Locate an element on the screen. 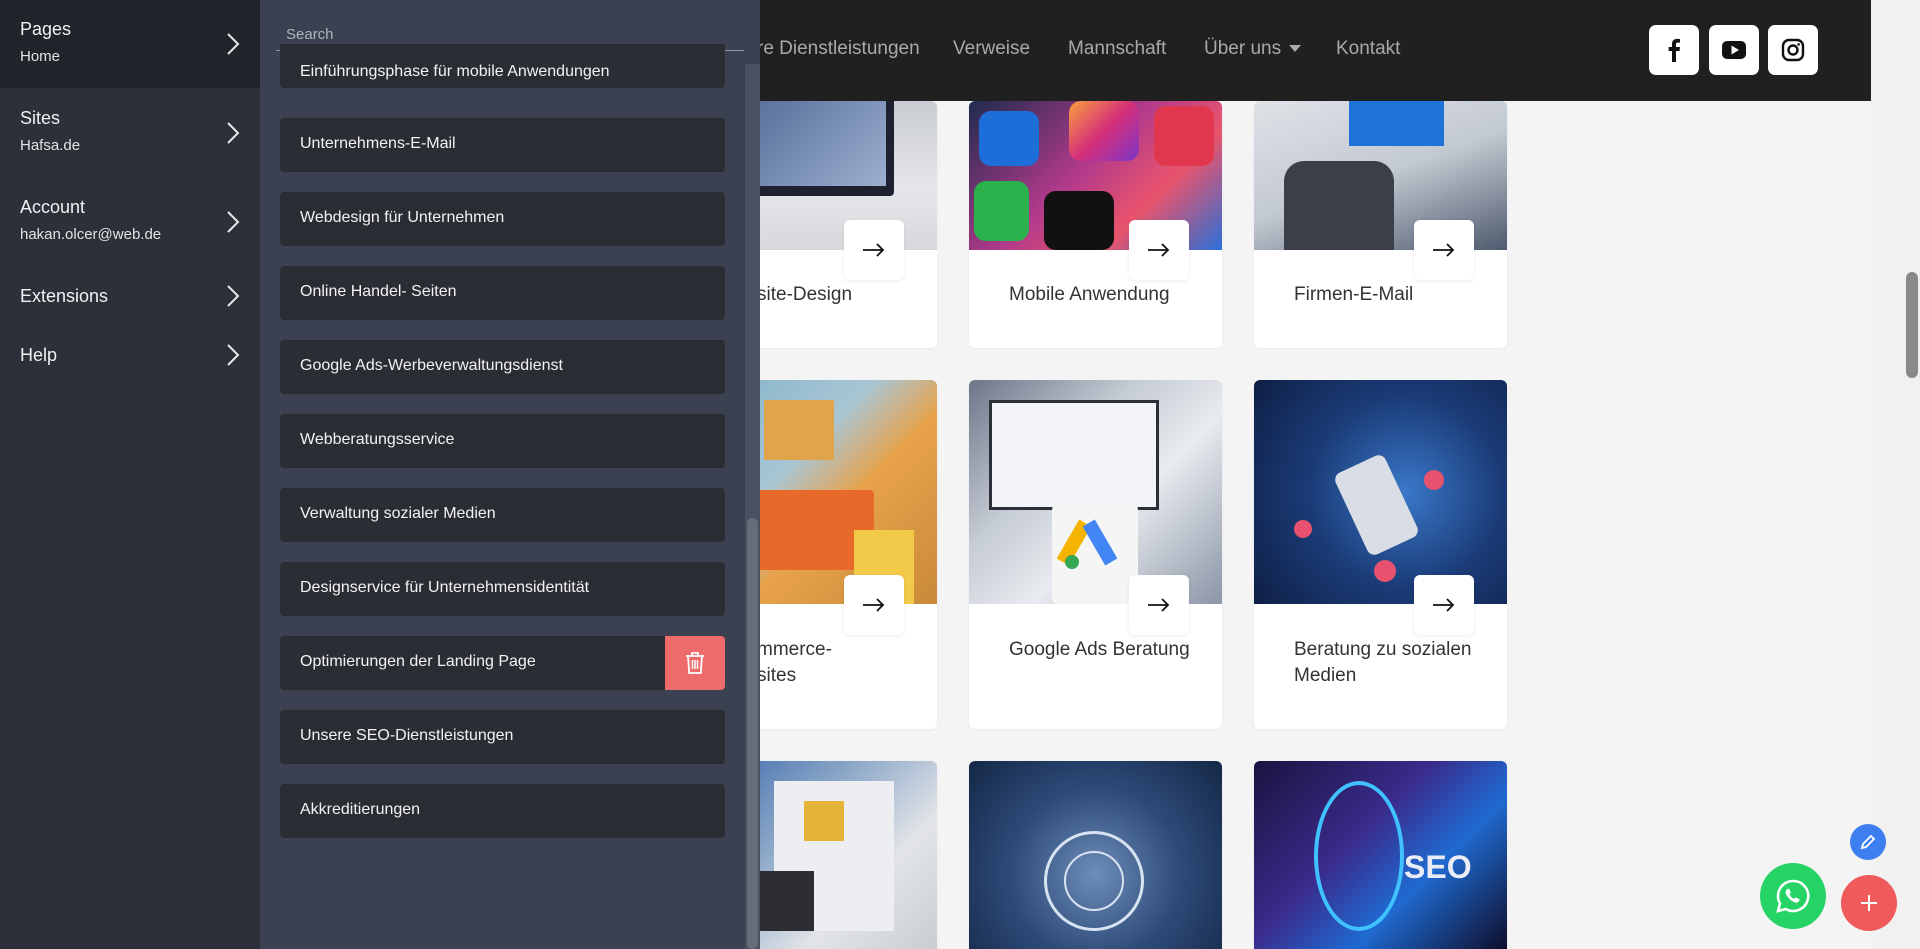 This screenshot has height=949, width=1920. service-card: Beratung zu sozialen Medien is located at coordinates (1380, 554).